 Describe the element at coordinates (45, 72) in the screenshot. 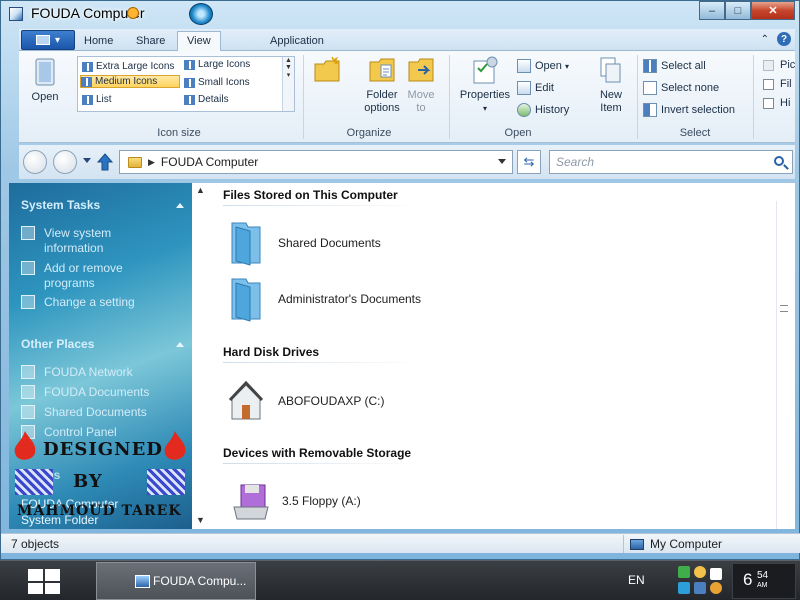

I see `open-pane-icon` at that location.